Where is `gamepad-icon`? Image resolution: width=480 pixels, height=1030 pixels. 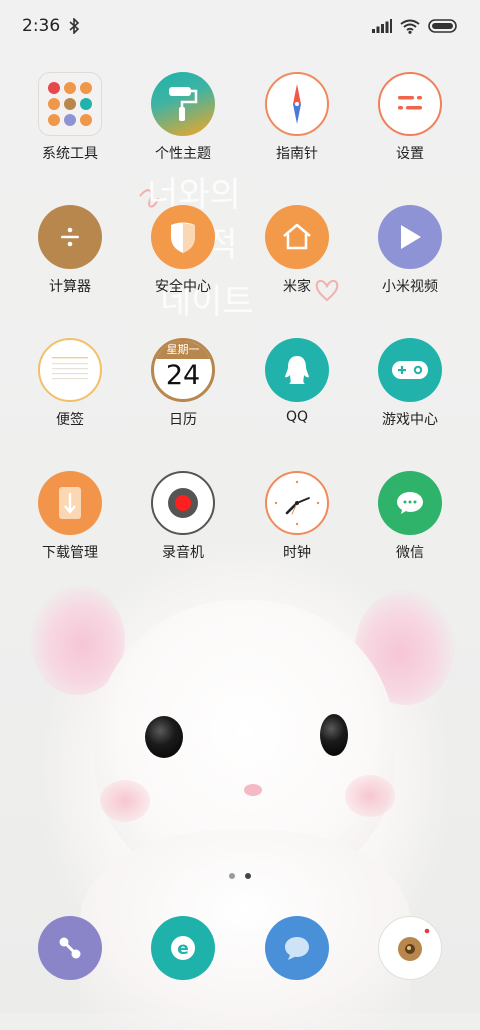
gamepad-icon is located at coordinates (410, 370).